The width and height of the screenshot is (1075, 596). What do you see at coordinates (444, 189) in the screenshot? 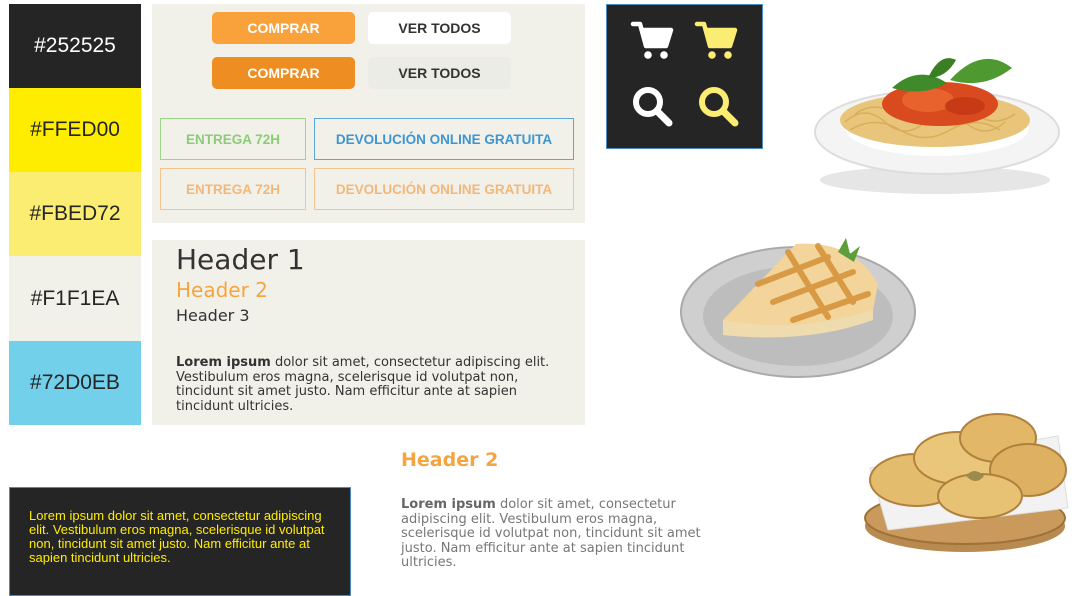
I see `returns-tag-peach: DEVOLUCIÓN ONLINE GRATUITA` at bounding box center [444, 189].